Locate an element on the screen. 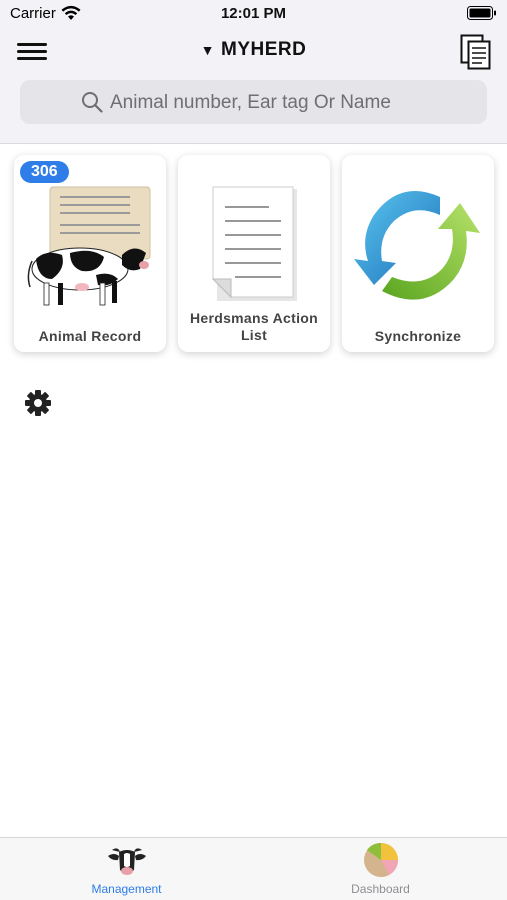 The height and width of the screenshot is (900, 507). herdsmans-action-list-tile: Herdsmans Action List is located at coordinates (254, 253).